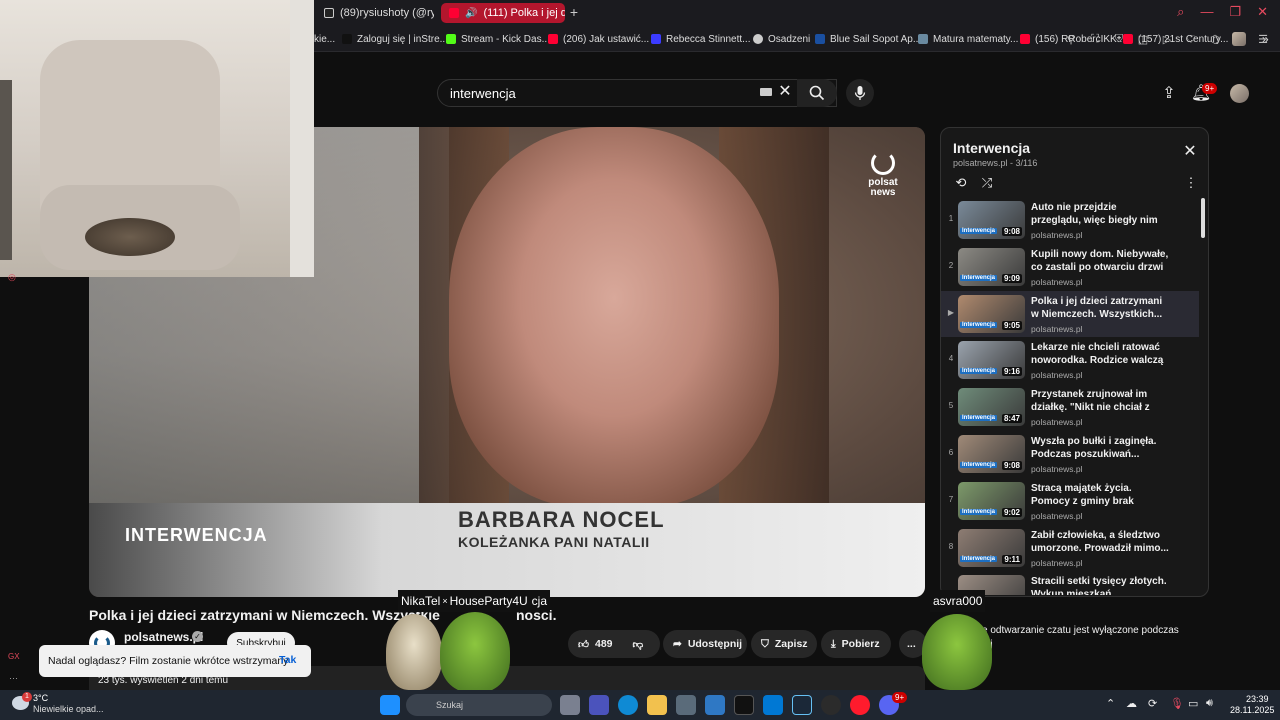  Describe the element at coordinates (40, 698) in the screenshot. I see `weather-temperature: 3°C` at that location.